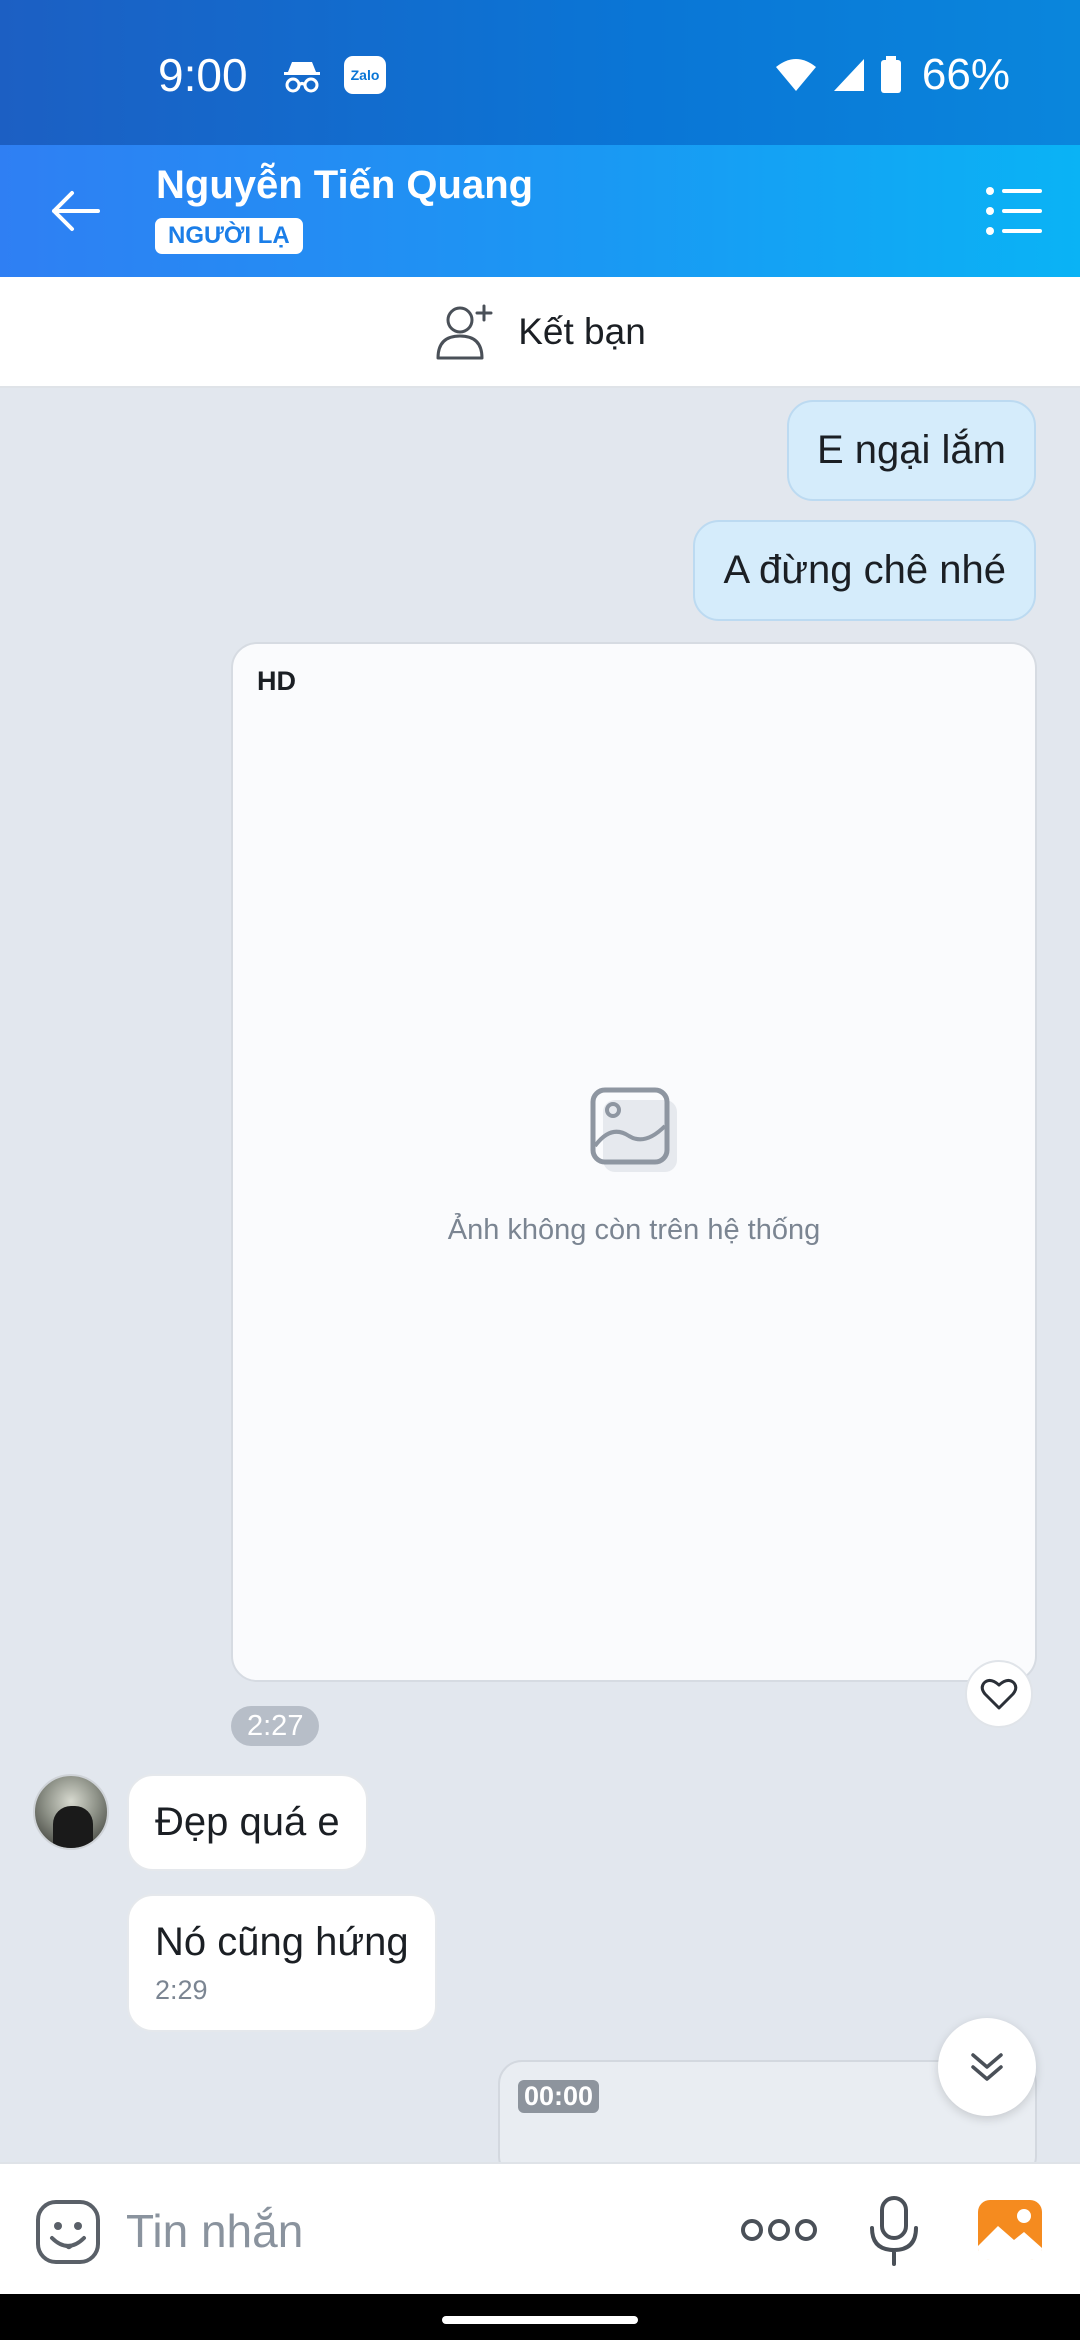 The width and height of the screenshot is (1080, 2340). Describe the element at coordinates (582, 331) in the screenshot. I see `add-friend-label: Kết bạn` at that location.